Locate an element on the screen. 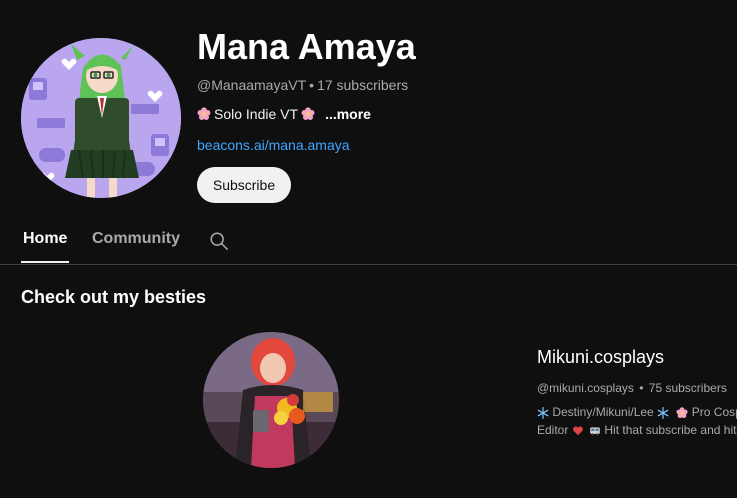 The height and width of the screenshot is (498, 737). active-tab-indicator is located at coordinates (45, 262).